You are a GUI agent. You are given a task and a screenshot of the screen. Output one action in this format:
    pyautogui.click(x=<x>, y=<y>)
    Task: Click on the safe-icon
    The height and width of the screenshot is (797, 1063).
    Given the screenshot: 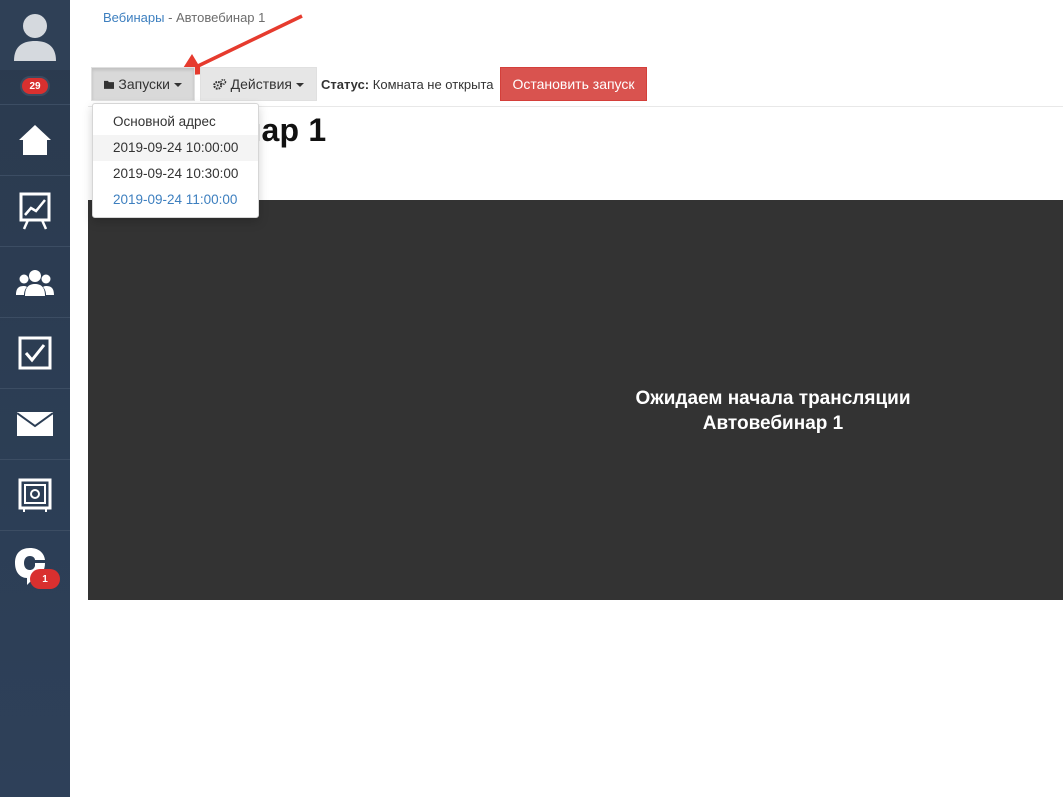 What is the action you would take?
    pyautogui.click(x=35, y=495)
    